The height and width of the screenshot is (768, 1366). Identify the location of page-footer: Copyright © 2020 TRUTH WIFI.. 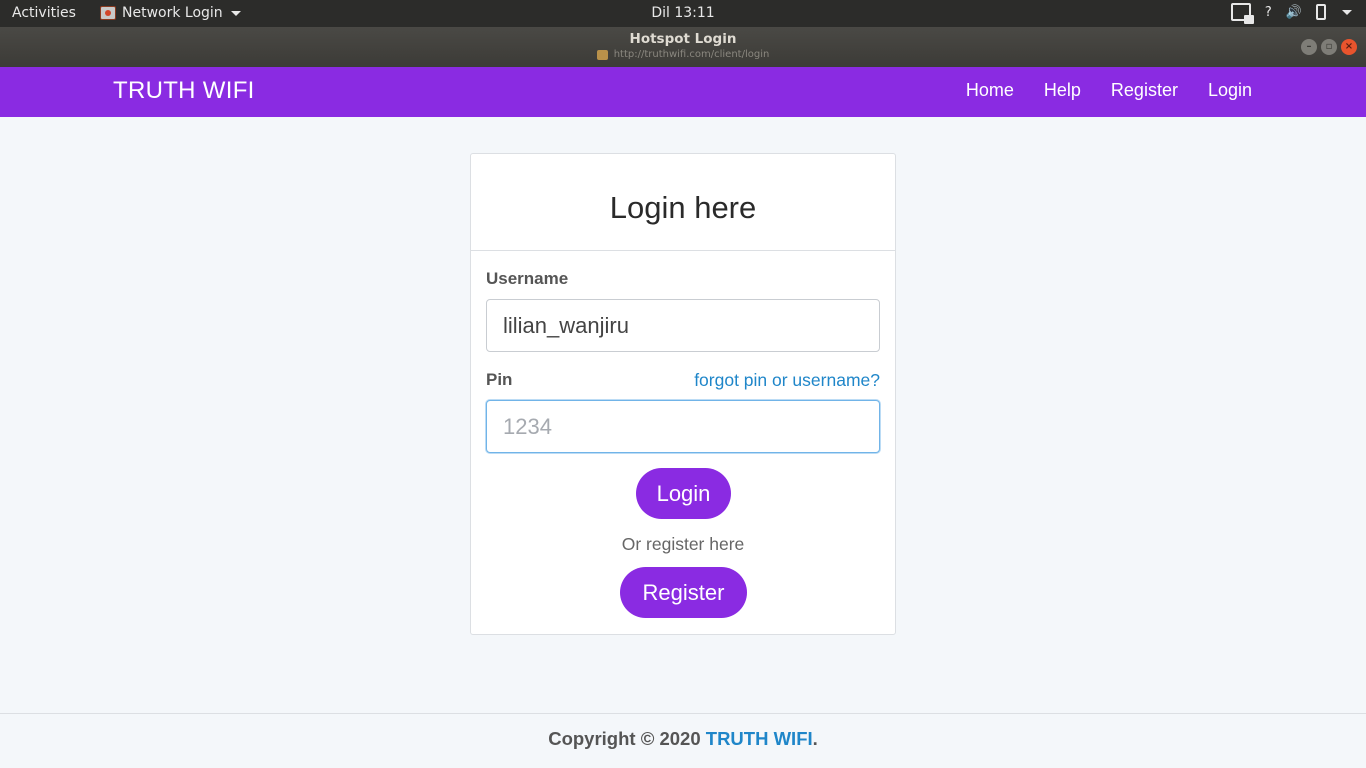
(683, 740).